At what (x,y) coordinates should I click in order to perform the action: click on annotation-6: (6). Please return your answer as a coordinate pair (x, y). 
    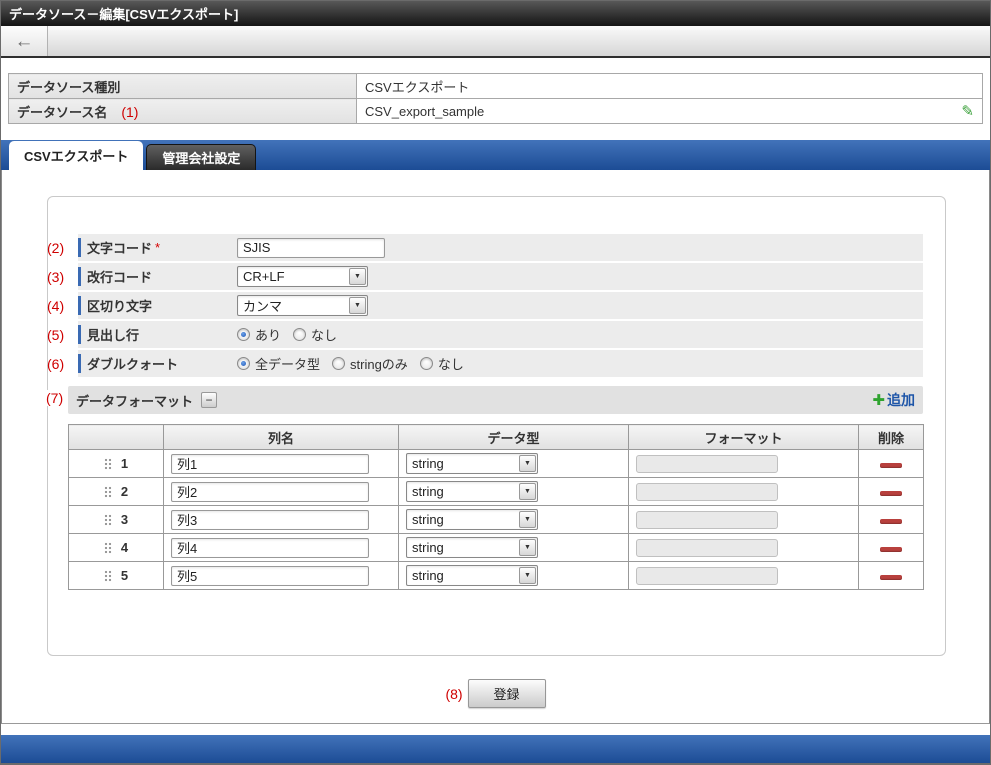
    Looking at the image, I should click on (56, 363).